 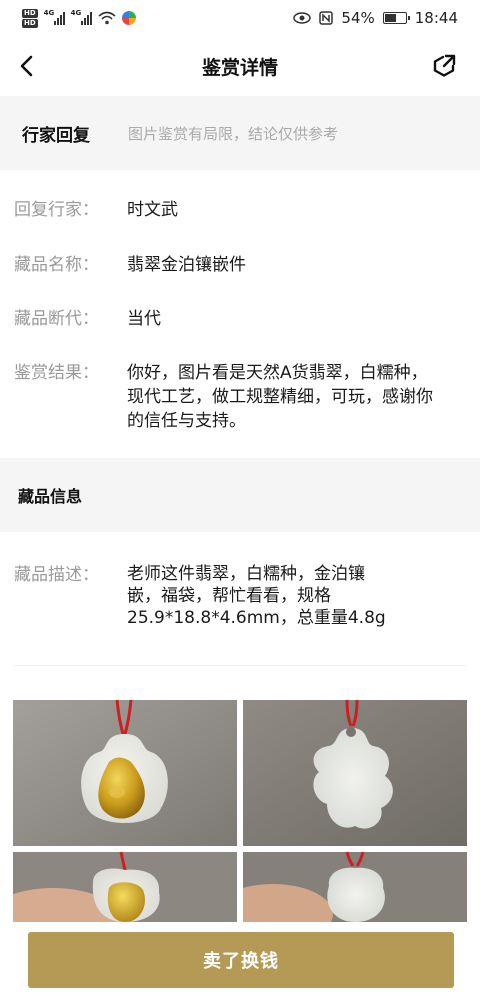 What do you see at coordinates (240, 665) in the screenshot?
I see `divider` at bounding box center [240, 665].